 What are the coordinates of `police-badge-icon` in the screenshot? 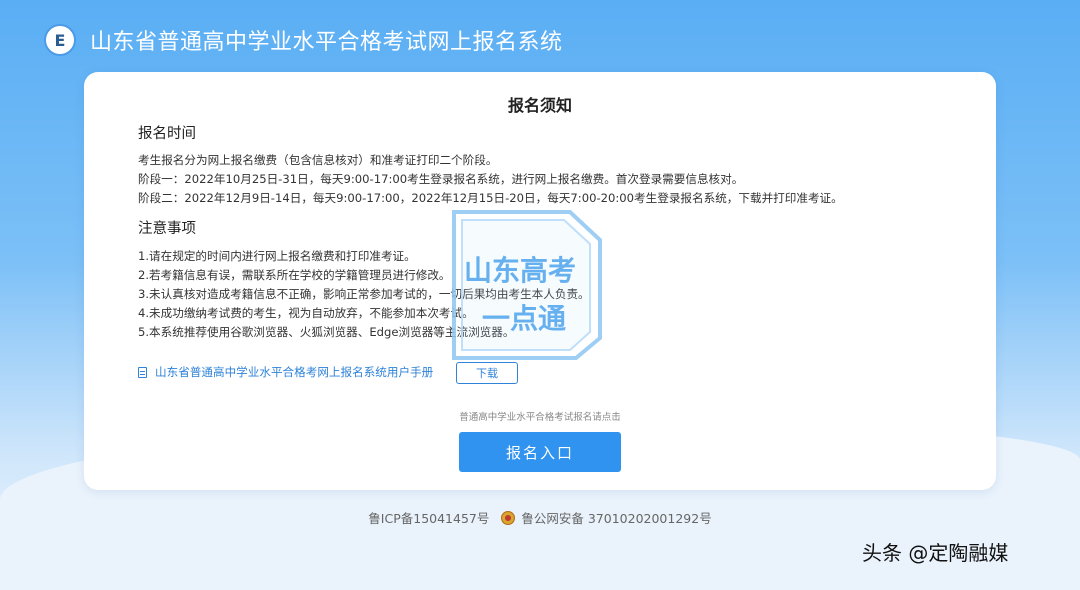 It's located at (508, 517).